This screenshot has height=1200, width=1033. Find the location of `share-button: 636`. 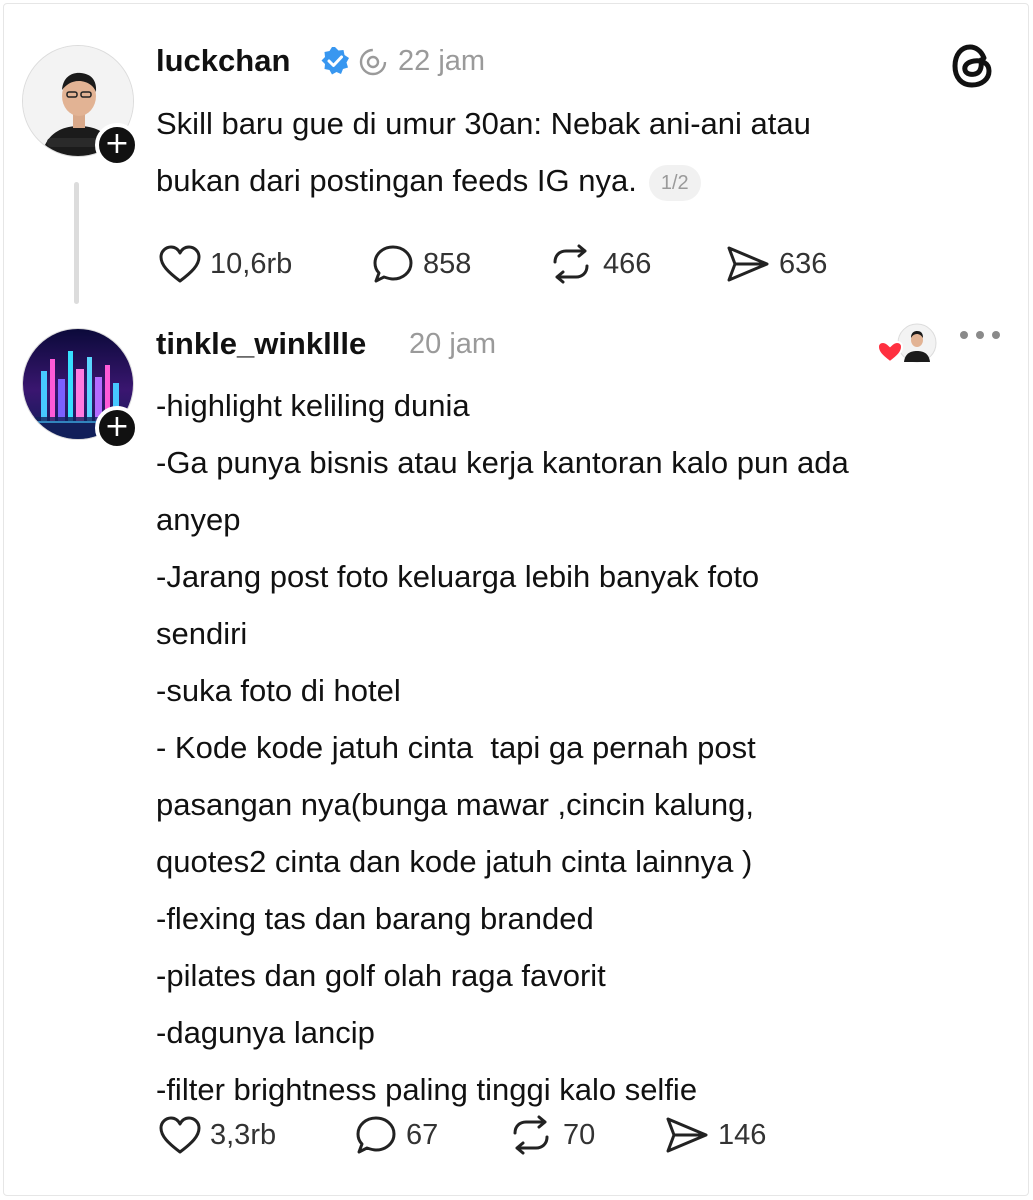

share-button: 636 is located at coordinates (776, 264).